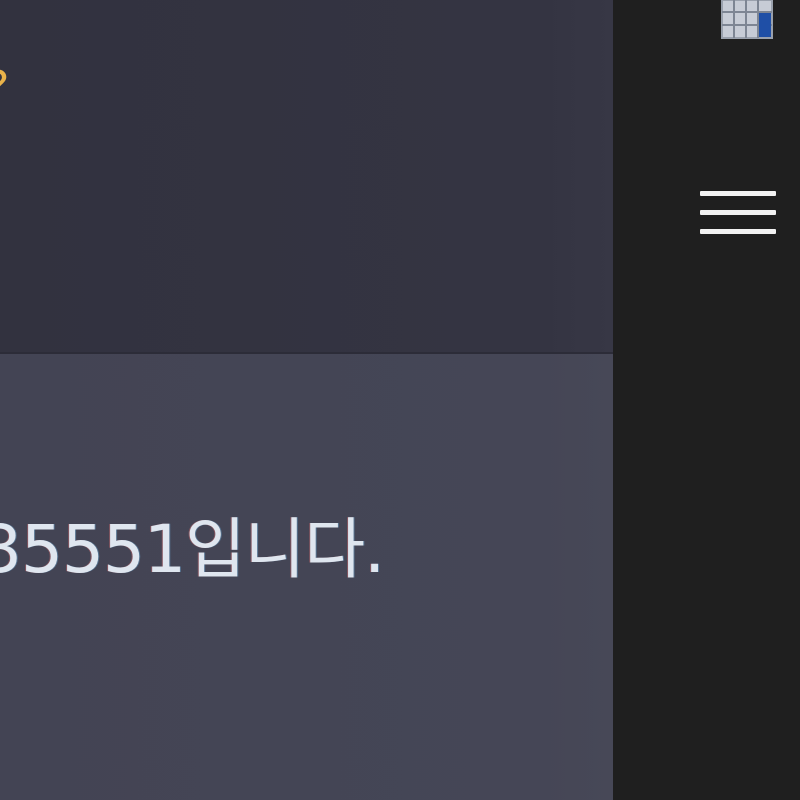 This screenshot has height=800, width=800. What do you see at coordinates (738, 193) in the screenshot?
I see `hamburger-menu-icon` at bounding box center [738, 193].